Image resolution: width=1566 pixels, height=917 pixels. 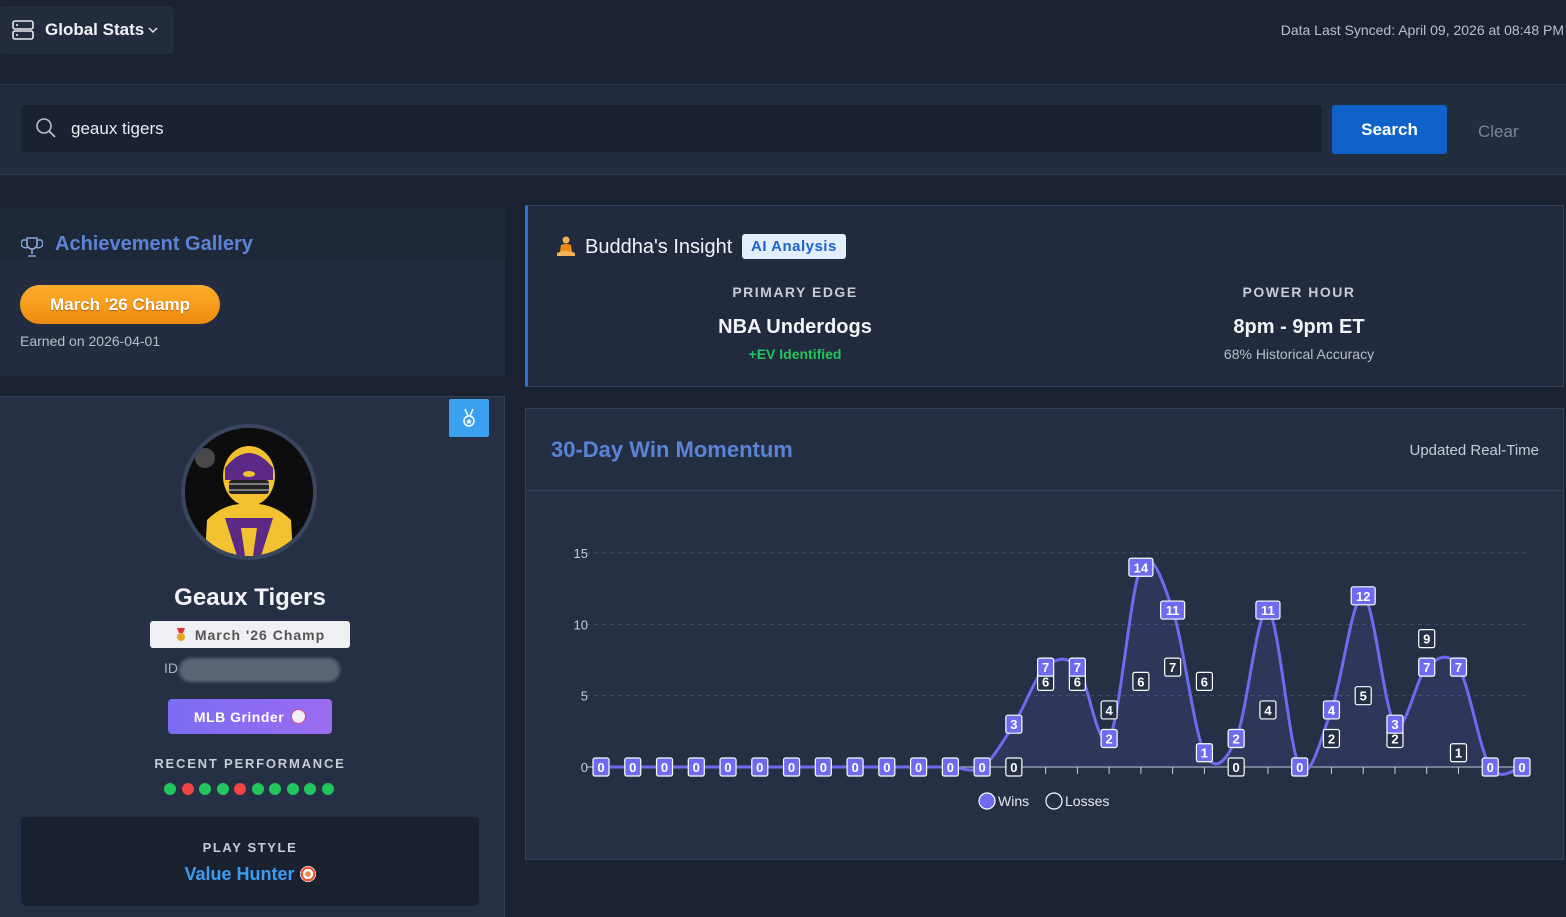 What do you see at coordinates (239, 716) in the screenshot?
I see `mlb-grinder-label: MLB Grinder` at bounding box center [239, 716].